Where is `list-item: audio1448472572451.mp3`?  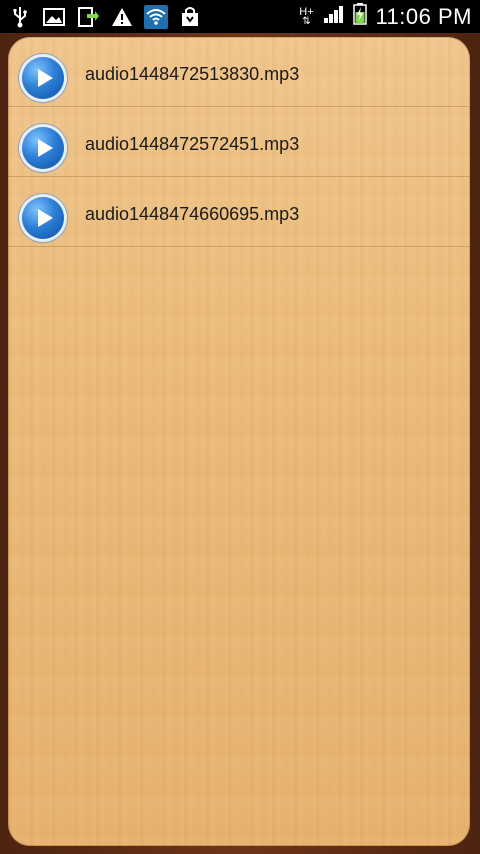 list-item: audio1448472572451.mp3 is located at coordinates (239, 142).